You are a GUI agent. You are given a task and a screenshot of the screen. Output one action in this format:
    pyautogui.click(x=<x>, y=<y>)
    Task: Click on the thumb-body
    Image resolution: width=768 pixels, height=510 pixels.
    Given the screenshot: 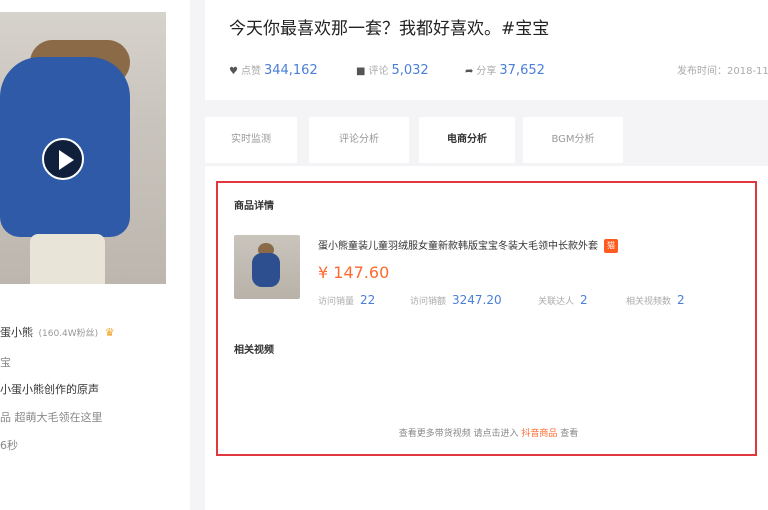 What is the action you would take?
    pyautogui.click(x=266, y=270)
    